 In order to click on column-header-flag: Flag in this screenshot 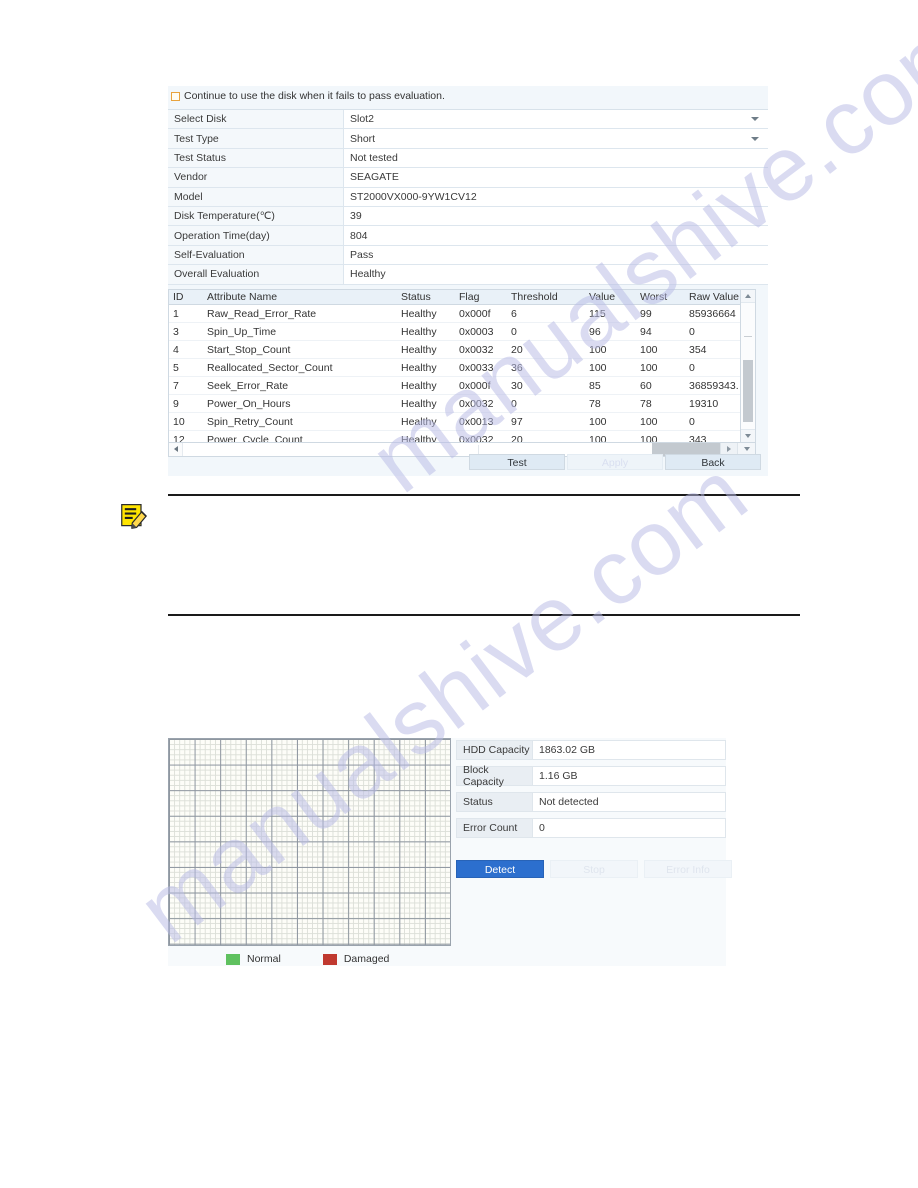, I will do `click(481, 297)`.